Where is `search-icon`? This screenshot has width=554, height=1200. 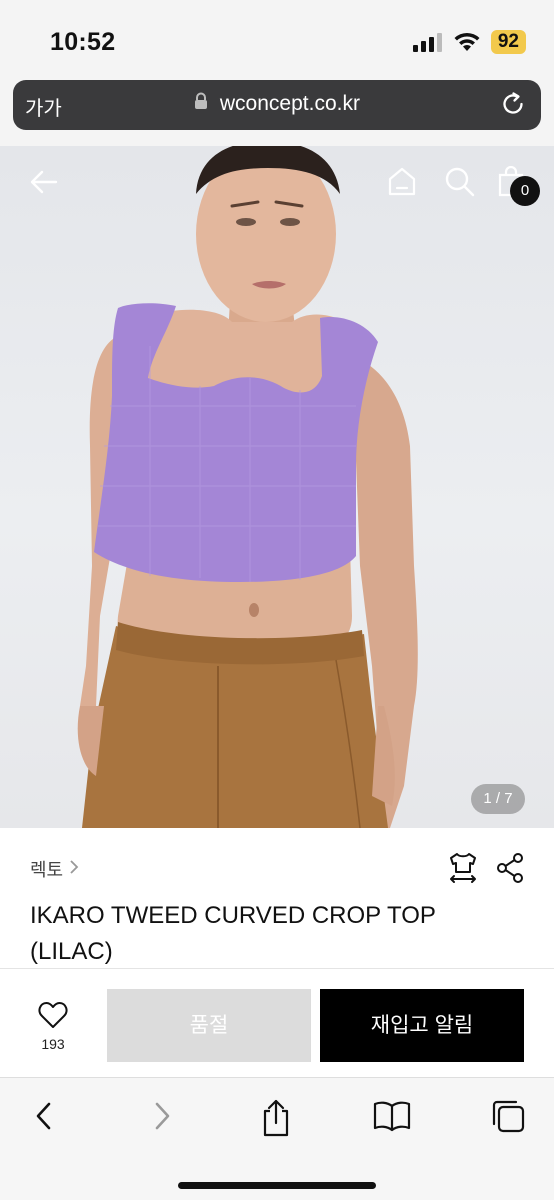 search-icon is located at coordinates (460, 184).